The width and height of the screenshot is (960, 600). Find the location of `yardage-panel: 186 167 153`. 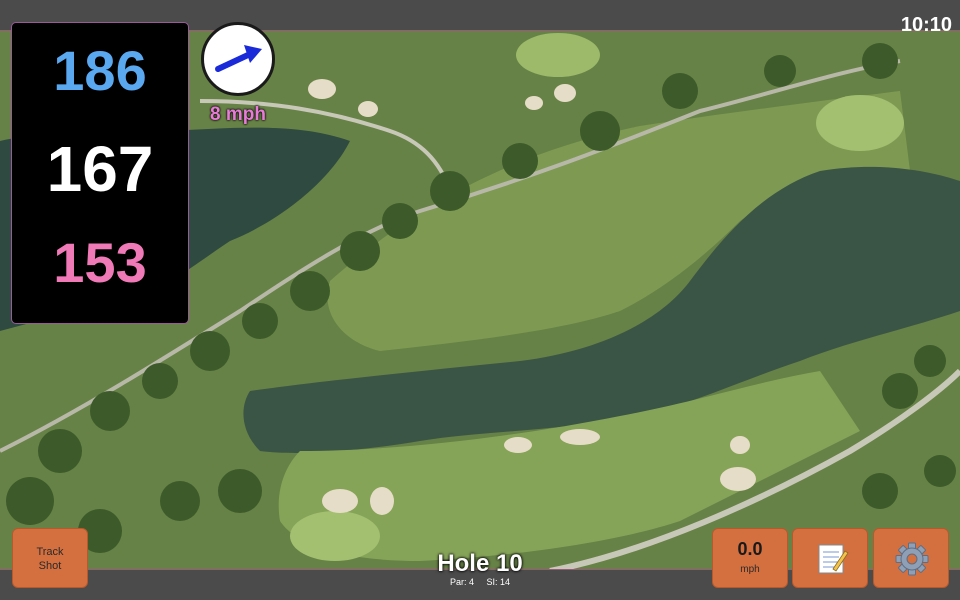

yardage-panel: 186 167 153 is located at coordinates (100, 173).